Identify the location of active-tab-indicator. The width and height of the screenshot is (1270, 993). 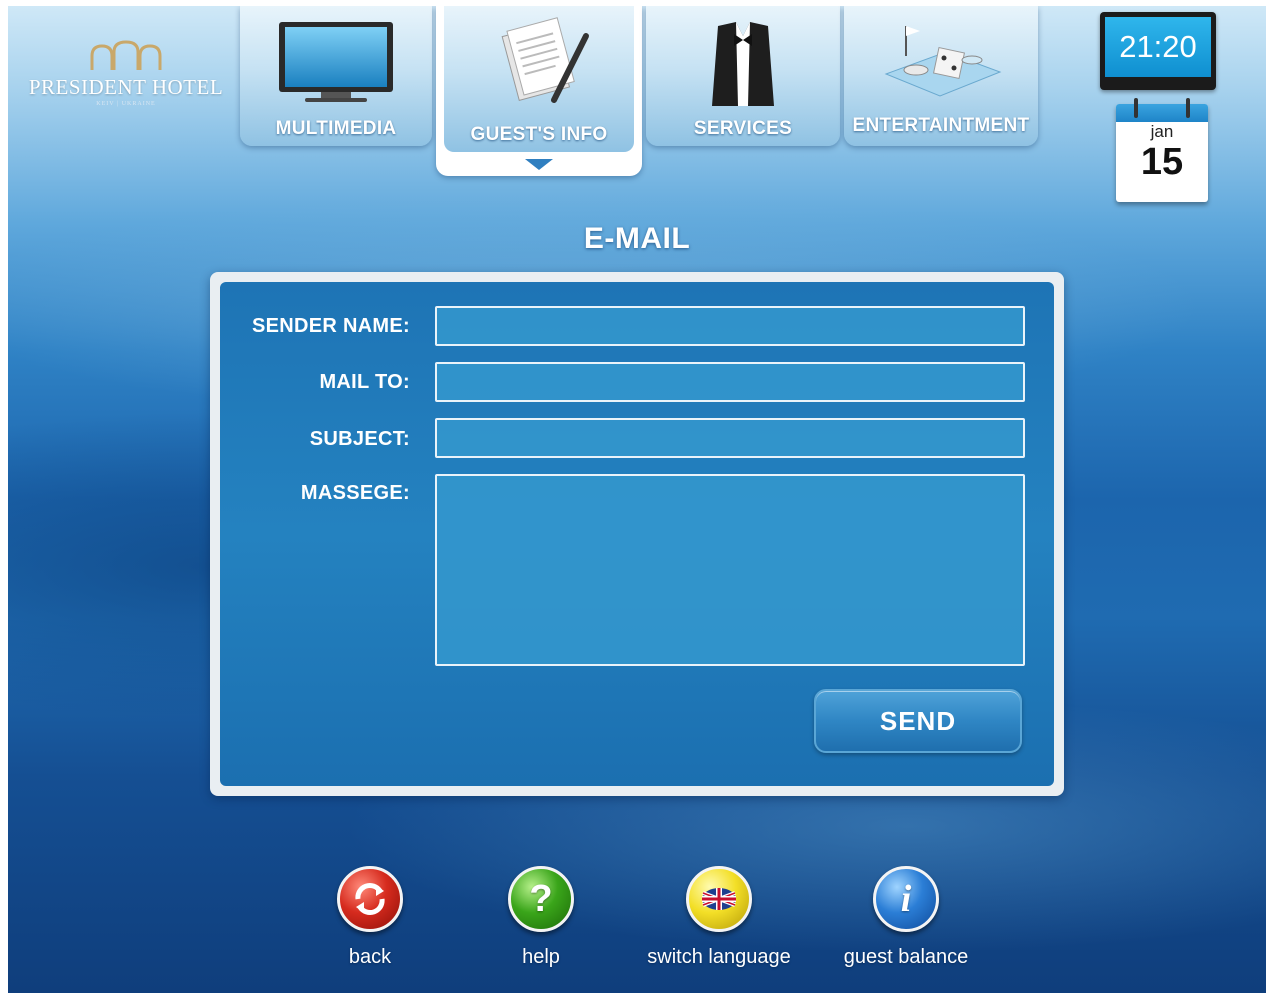
(539, 164).